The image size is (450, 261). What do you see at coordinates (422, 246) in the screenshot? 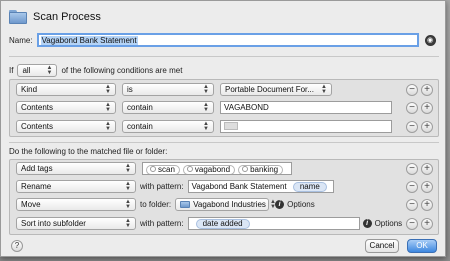
I see `ok-button: OK` at bounding box center [422, 246].